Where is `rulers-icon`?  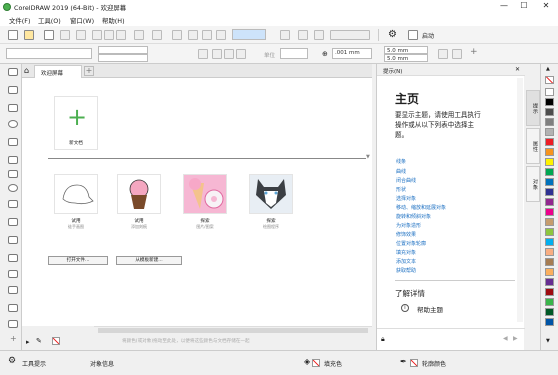
rulers-icon is located at coordinates (303, 35).